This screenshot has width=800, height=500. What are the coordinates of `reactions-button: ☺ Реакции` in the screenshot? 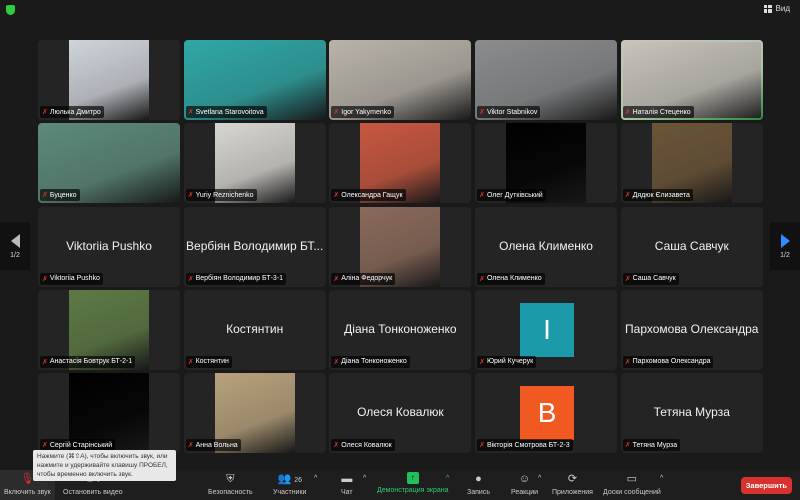 It's located at (524, 484).